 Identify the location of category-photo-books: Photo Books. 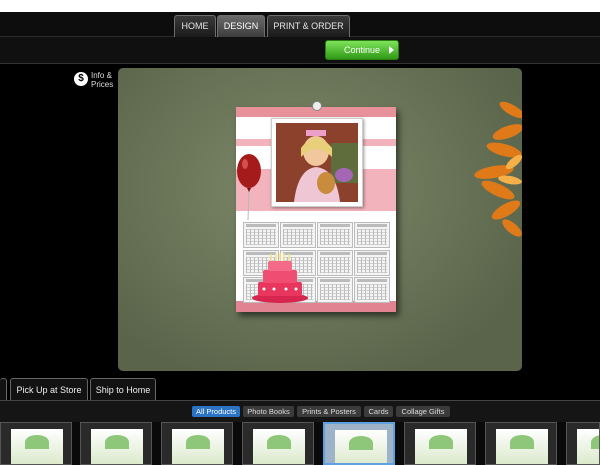
(268, 411).